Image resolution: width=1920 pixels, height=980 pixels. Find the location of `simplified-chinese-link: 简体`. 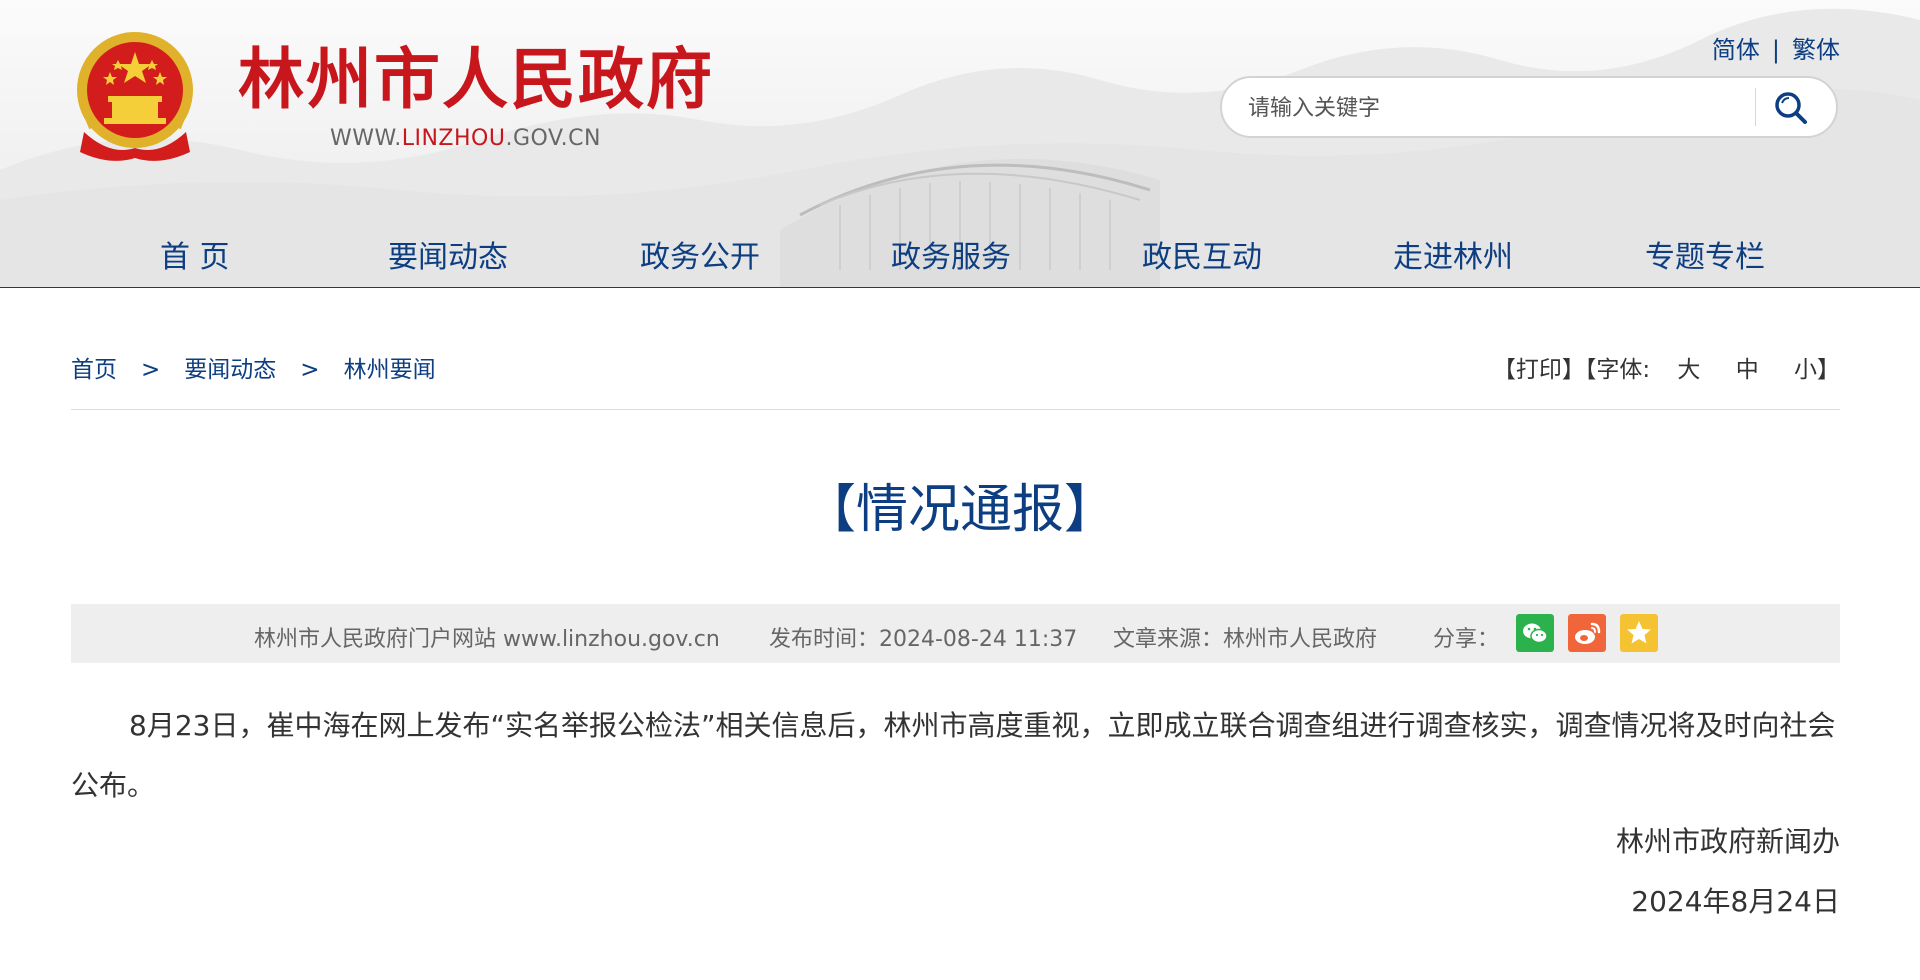

simplified-chinese-link: 简体 is located at coordinates (1736, 50).